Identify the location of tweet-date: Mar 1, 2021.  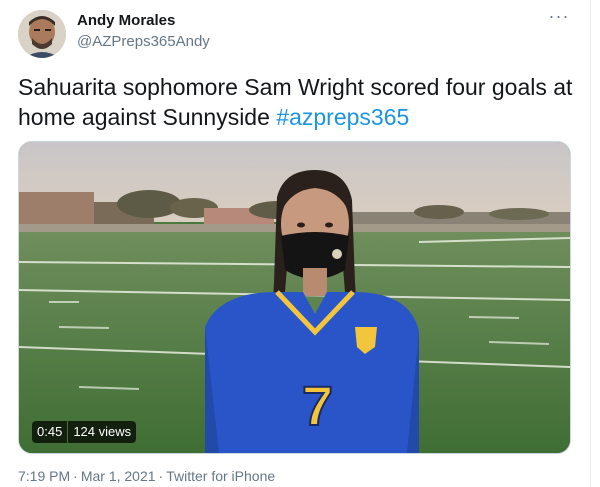
(118, 476).